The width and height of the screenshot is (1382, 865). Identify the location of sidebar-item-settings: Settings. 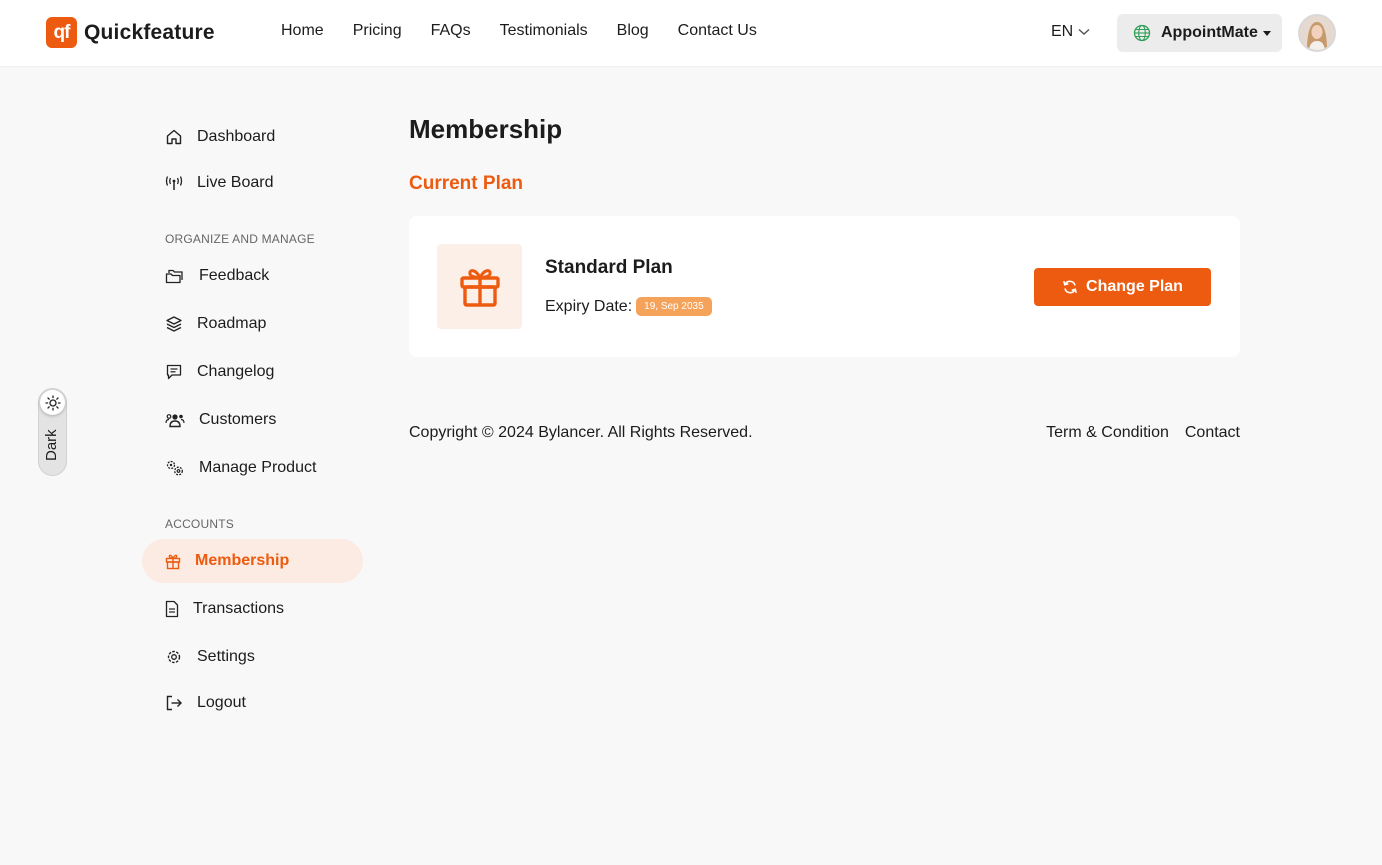
(210, 657).